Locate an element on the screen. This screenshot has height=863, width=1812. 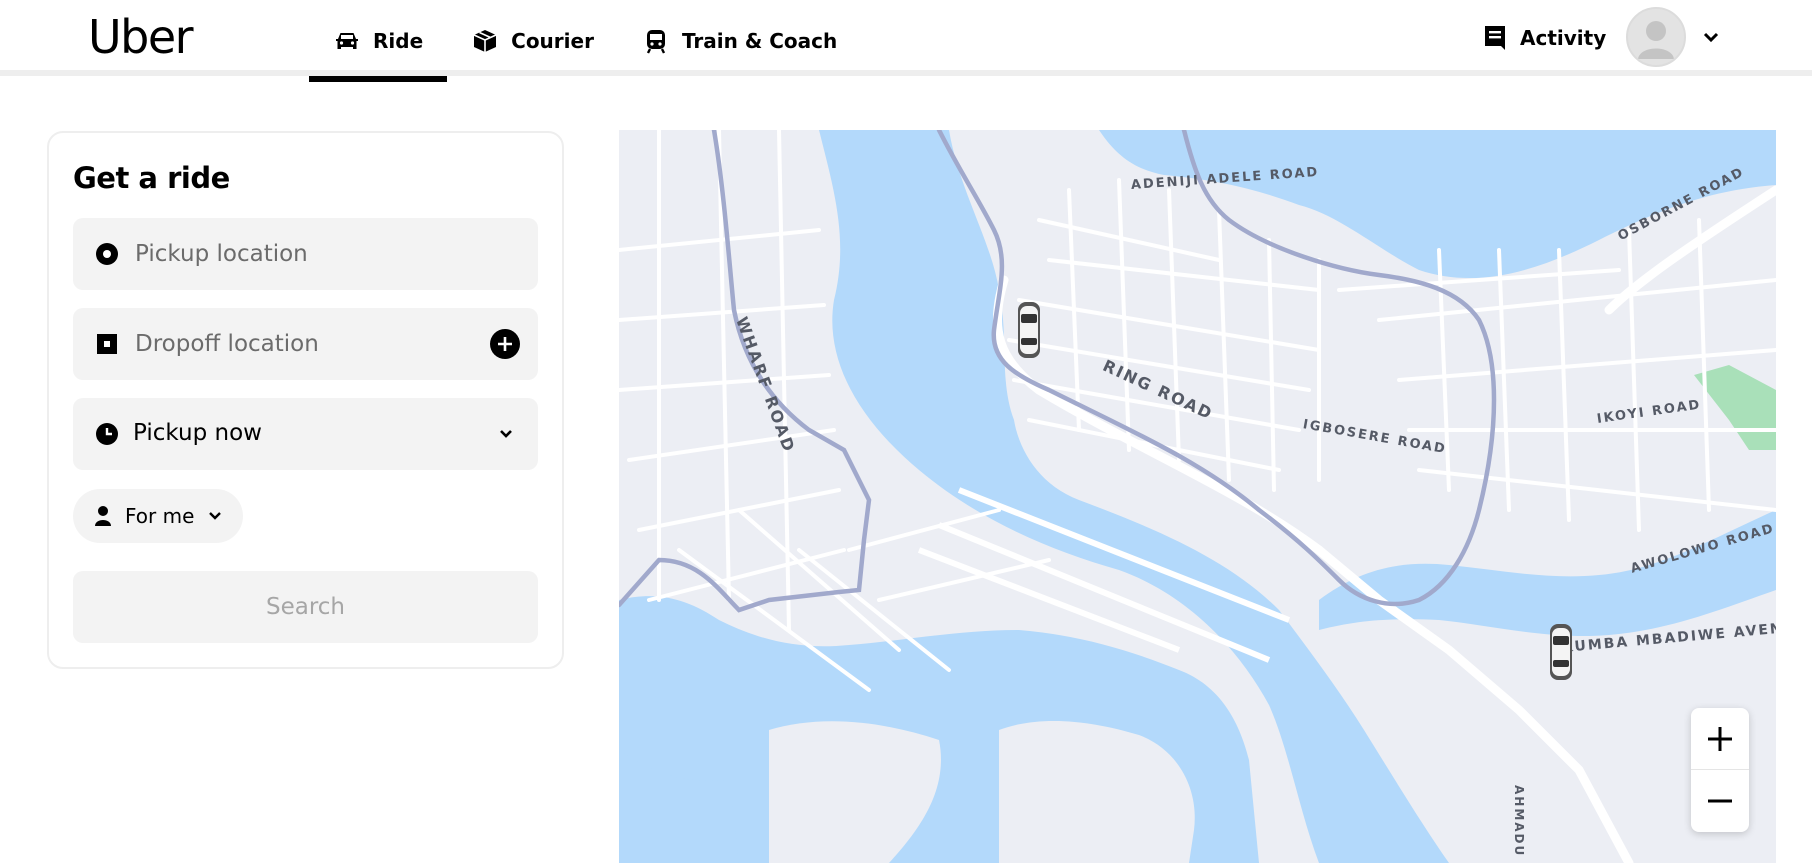
plus-icon is located at coordinates (1720, 739).